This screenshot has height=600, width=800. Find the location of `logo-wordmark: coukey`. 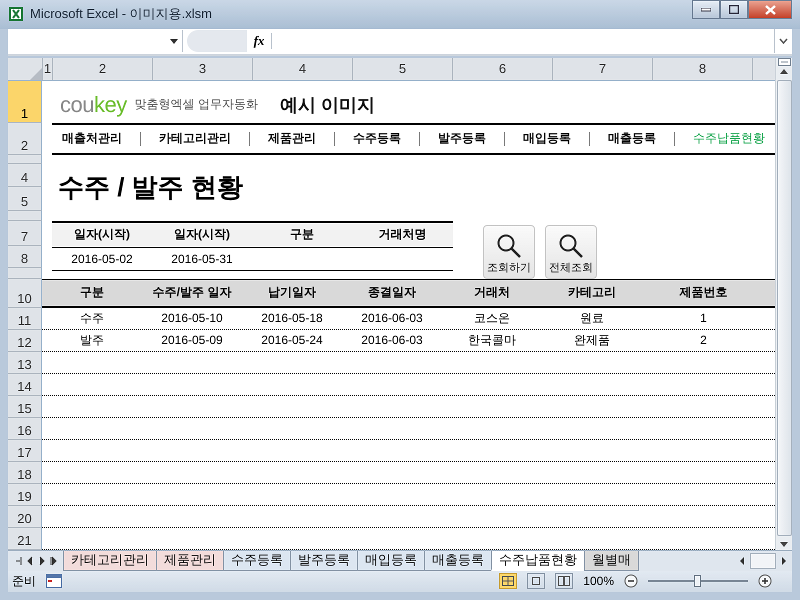

logo-wordmark: coukey is located at coordinates (93, 105).